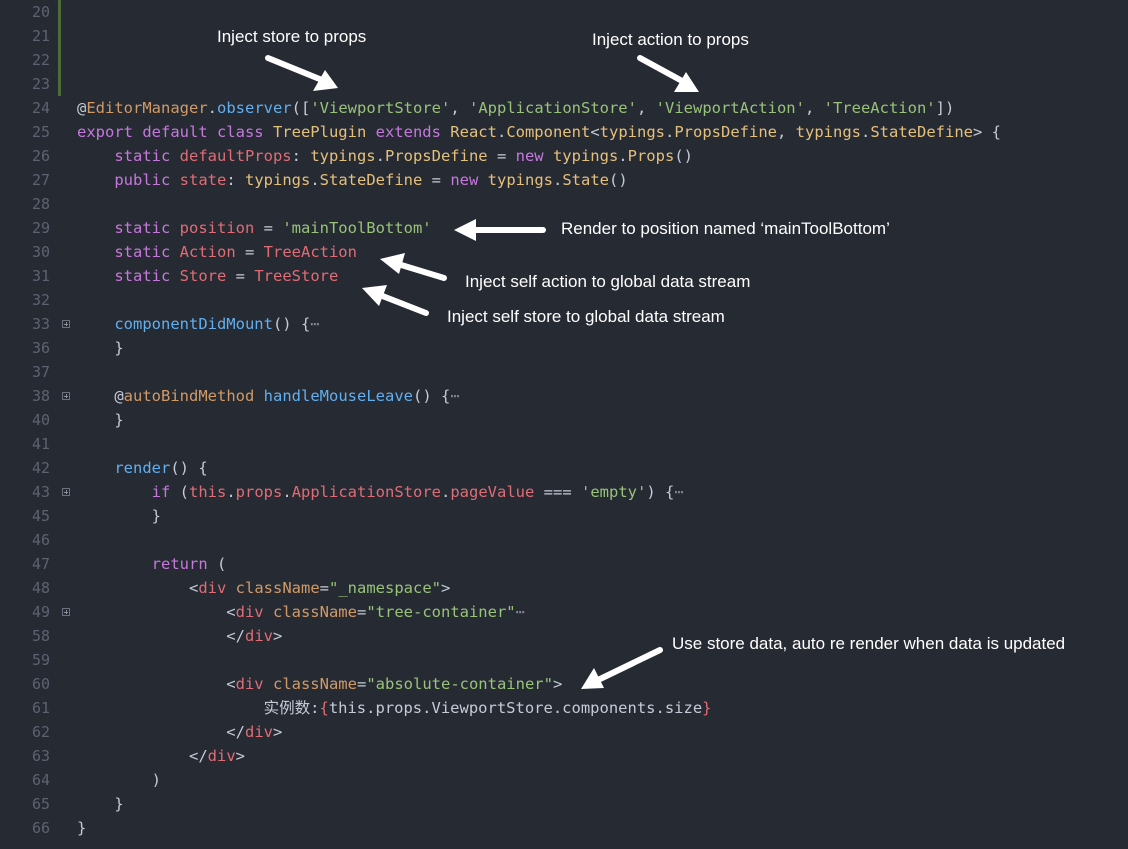 Image resolution: width=1128 pixels, height=849 pixels. I want to click on code-line: 46, so click(564, 540).